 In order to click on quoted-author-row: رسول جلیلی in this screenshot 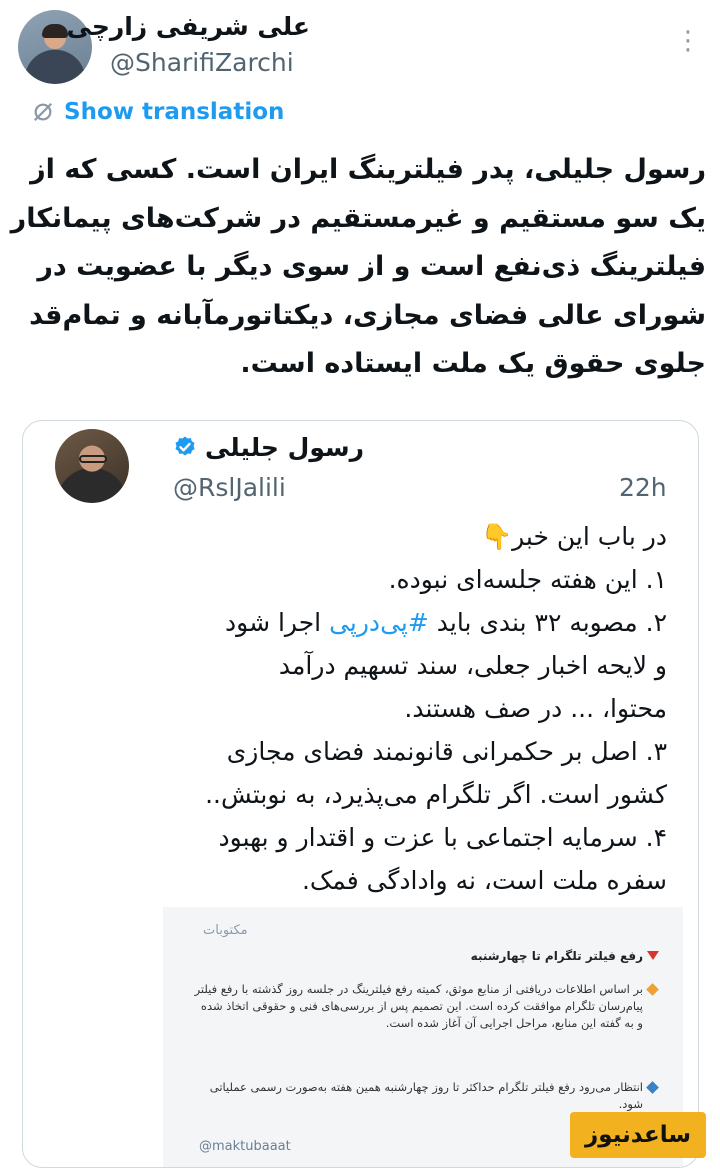, I will do `click(268, 447)`.